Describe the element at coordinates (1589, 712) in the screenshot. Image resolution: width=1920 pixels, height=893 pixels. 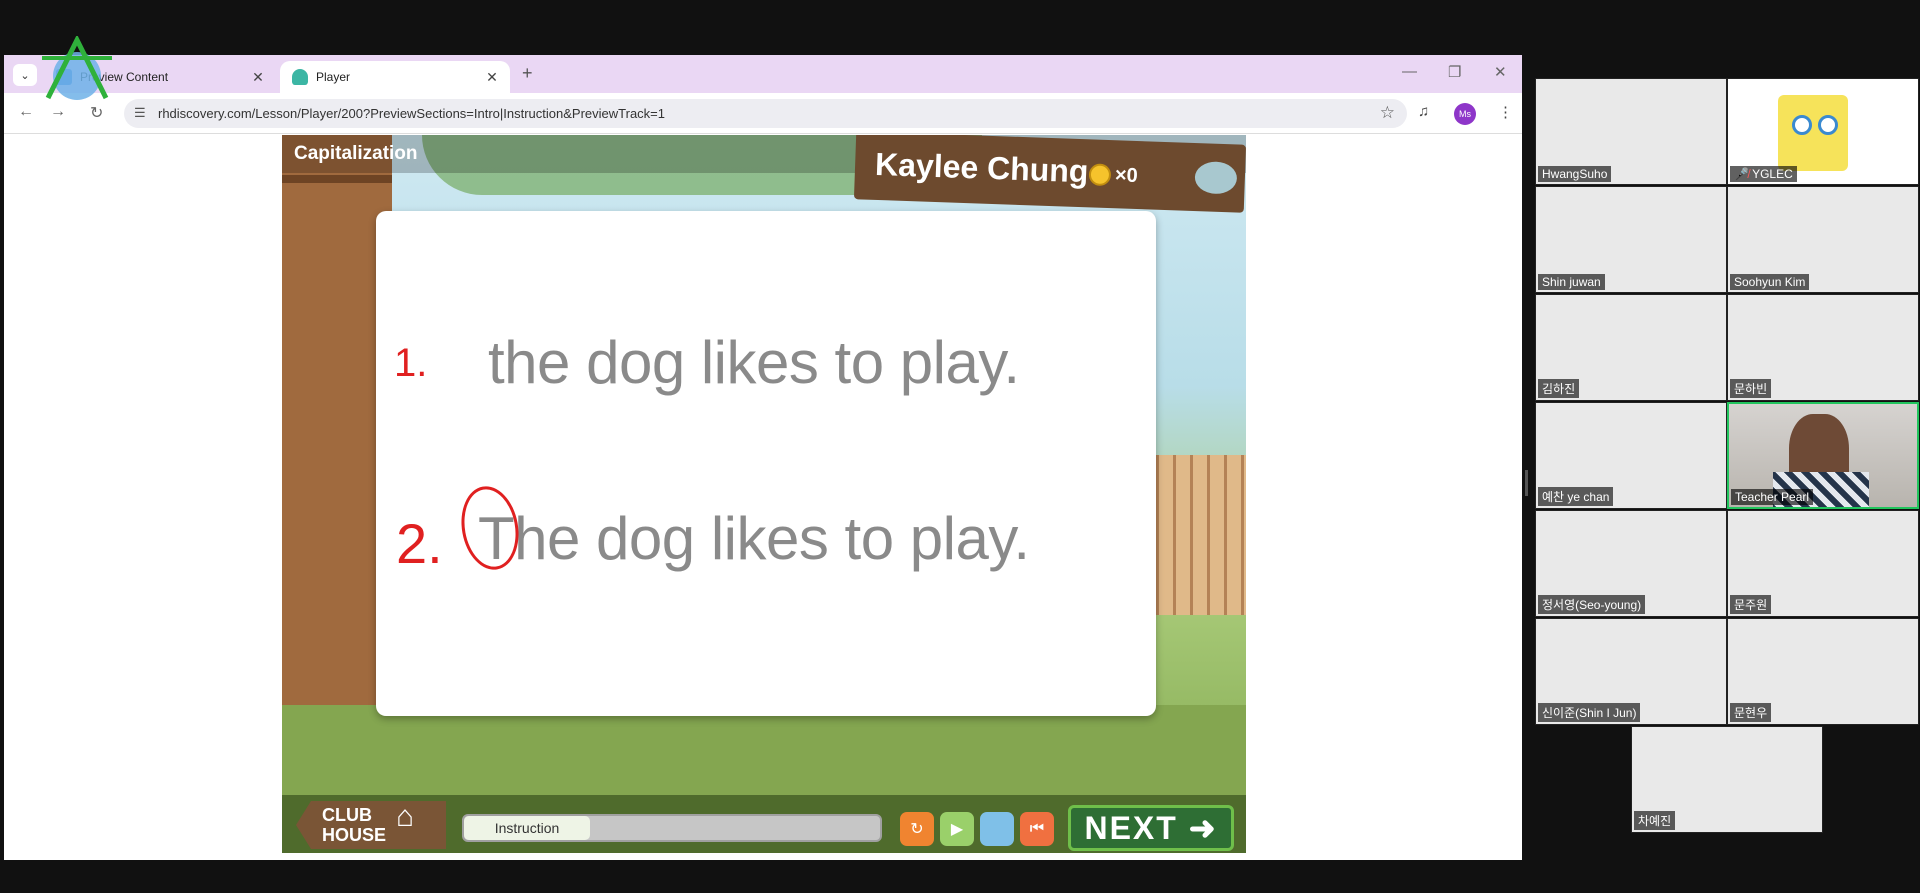
I see `participant-name: 신이준(Shin I Jun)` at that location.